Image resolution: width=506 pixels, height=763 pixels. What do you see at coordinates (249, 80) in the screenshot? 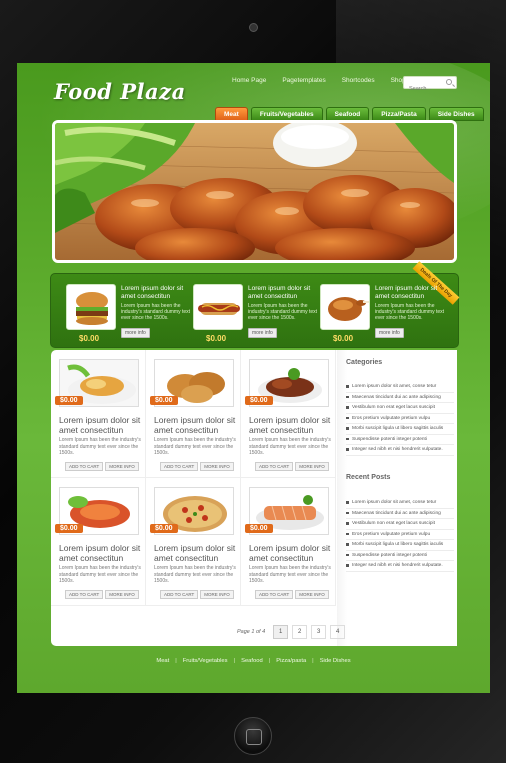
I see `nav-home-page: Home Page` at bounding box center [249, 80].